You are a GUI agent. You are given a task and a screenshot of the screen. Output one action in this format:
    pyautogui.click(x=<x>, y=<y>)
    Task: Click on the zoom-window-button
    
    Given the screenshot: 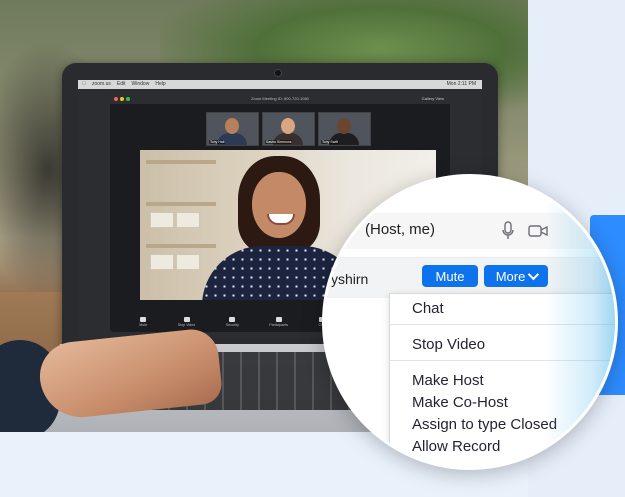 What is the action you would take?
    pyautogui.click(x=128, y=99)
    